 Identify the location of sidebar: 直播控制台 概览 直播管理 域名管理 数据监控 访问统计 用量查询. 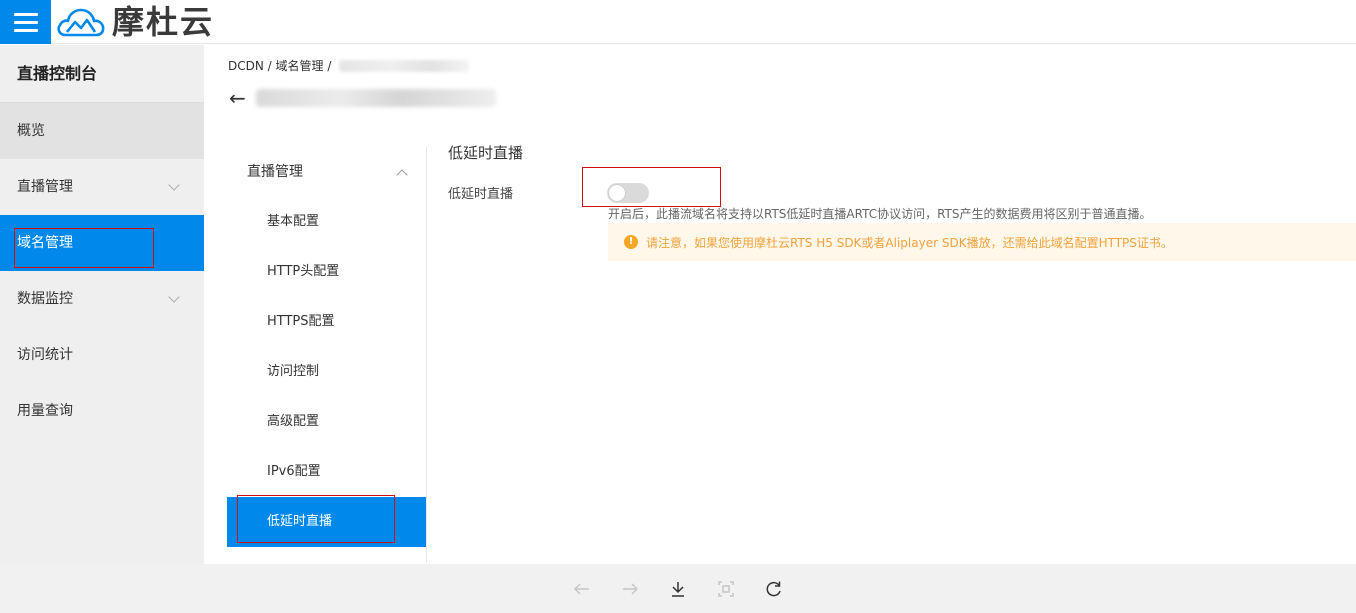
(102, 304).